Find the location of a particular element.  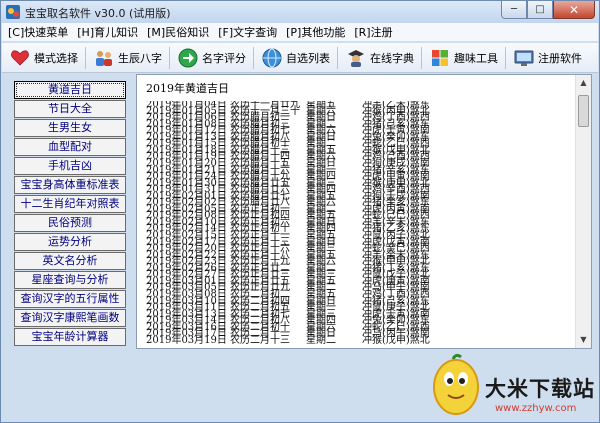

watermark-name: 大米下载站 is located at coordinates (540, 389).